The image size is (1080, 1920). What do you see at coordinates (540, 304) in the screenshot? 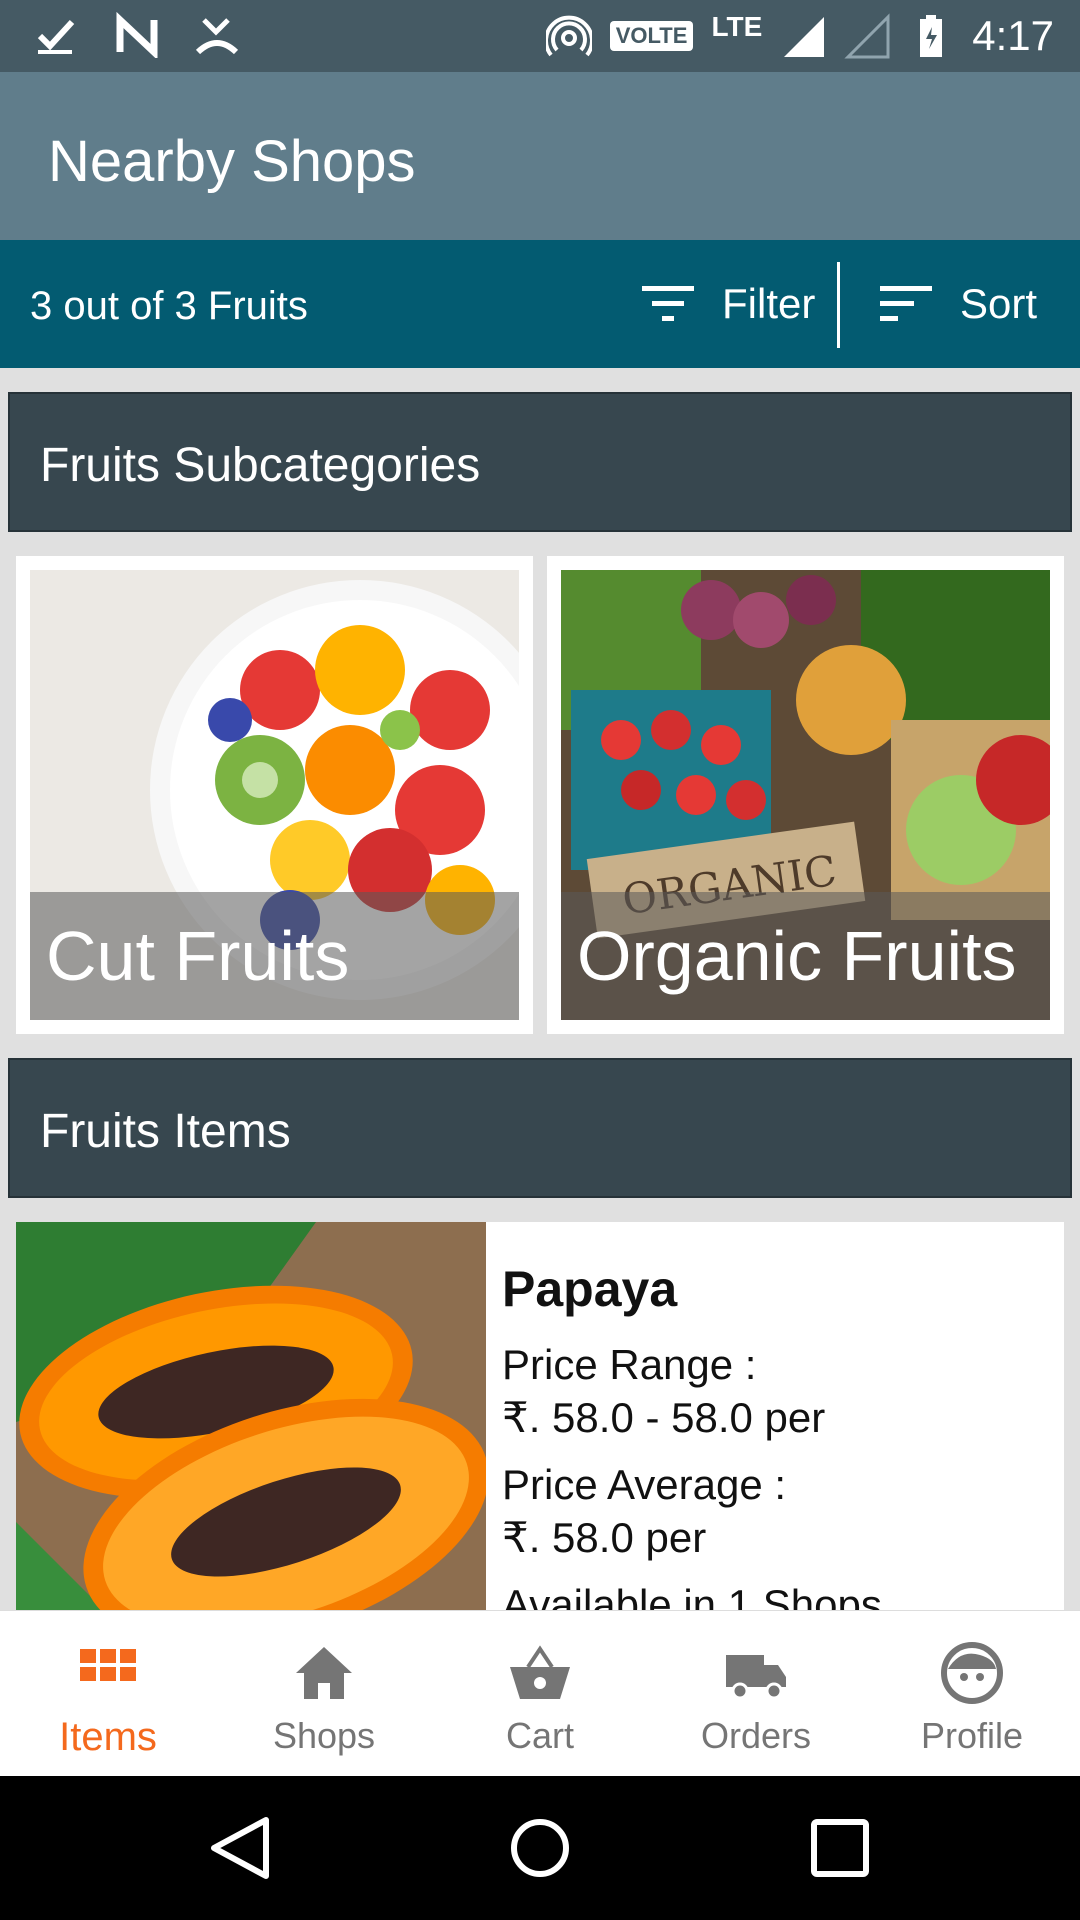
I see `filter-bar: 3 out of 3 Fruits Filter Sort` at bounding box center [540, 304].